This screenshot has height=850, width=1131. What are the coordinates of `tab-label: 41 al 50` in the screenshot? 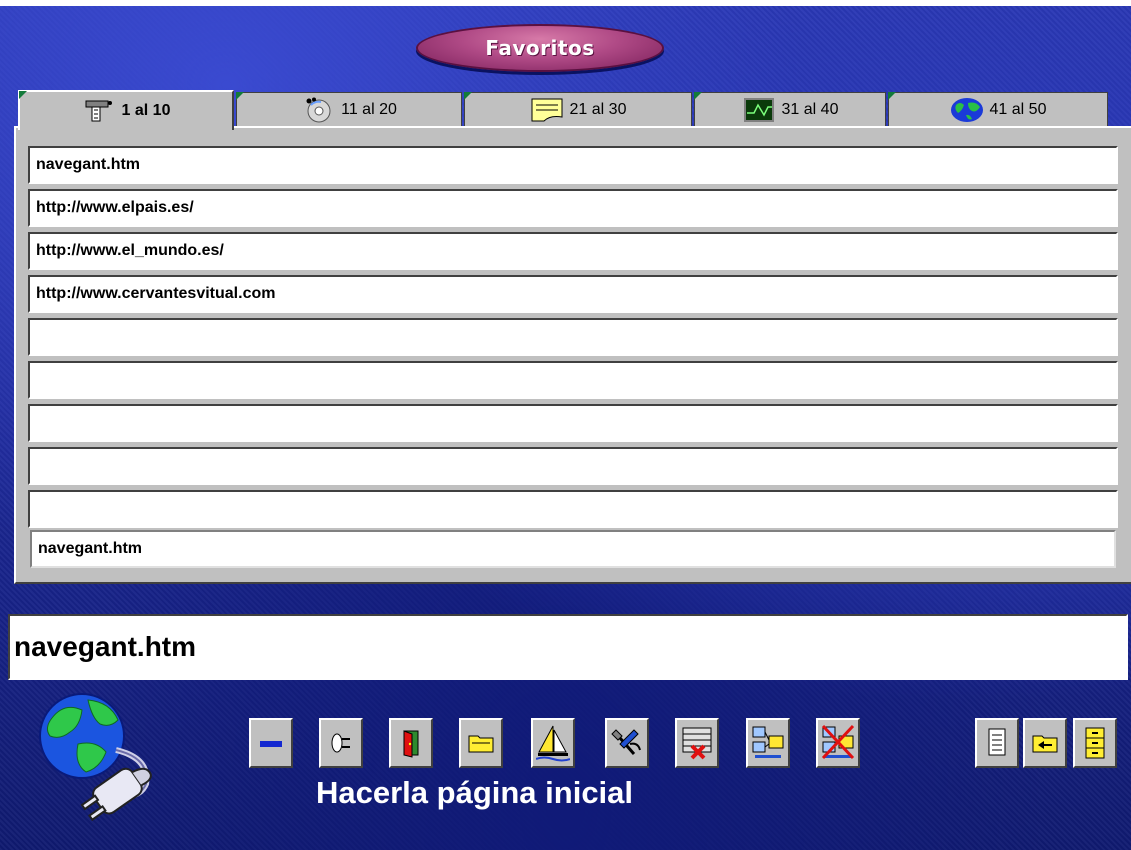 It's located at (1018, 109).